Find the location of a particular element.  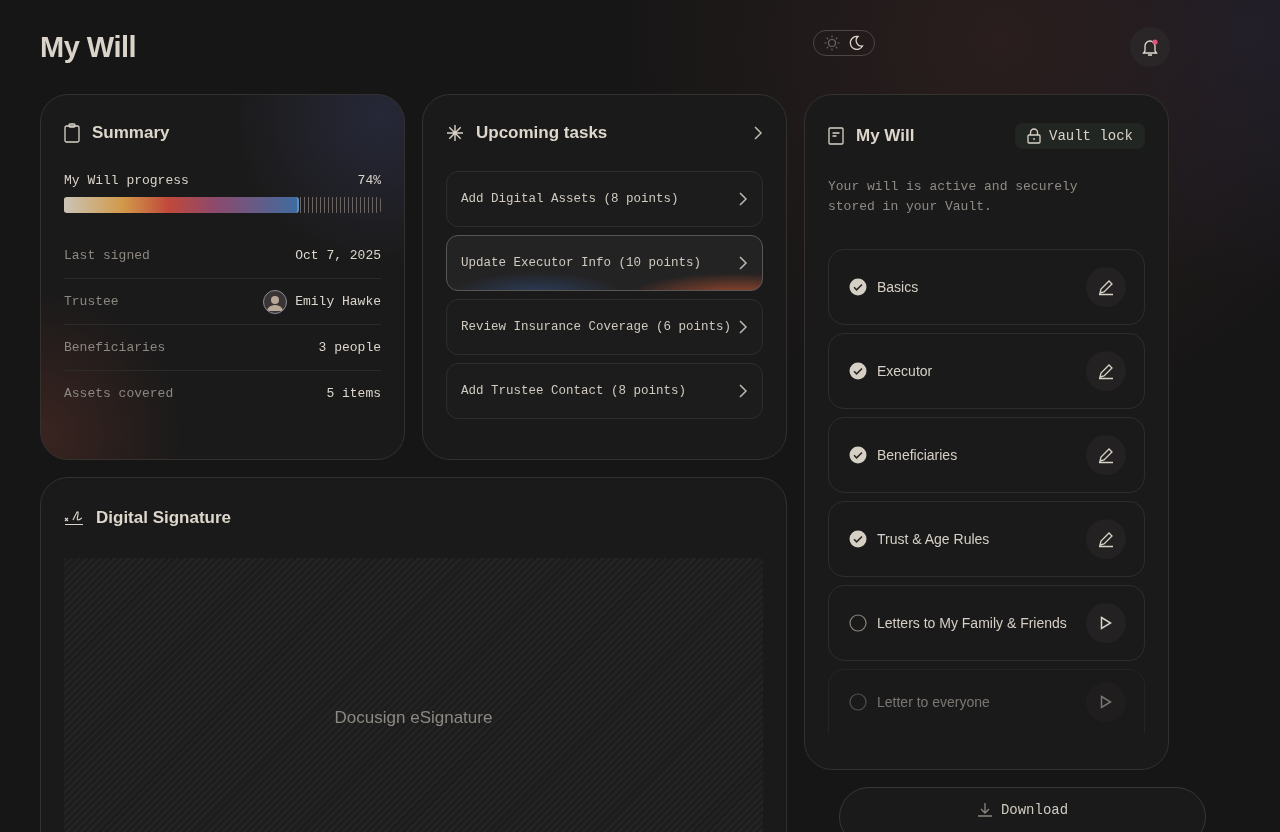

section-label: Basics is located at coordinates (898, 287).